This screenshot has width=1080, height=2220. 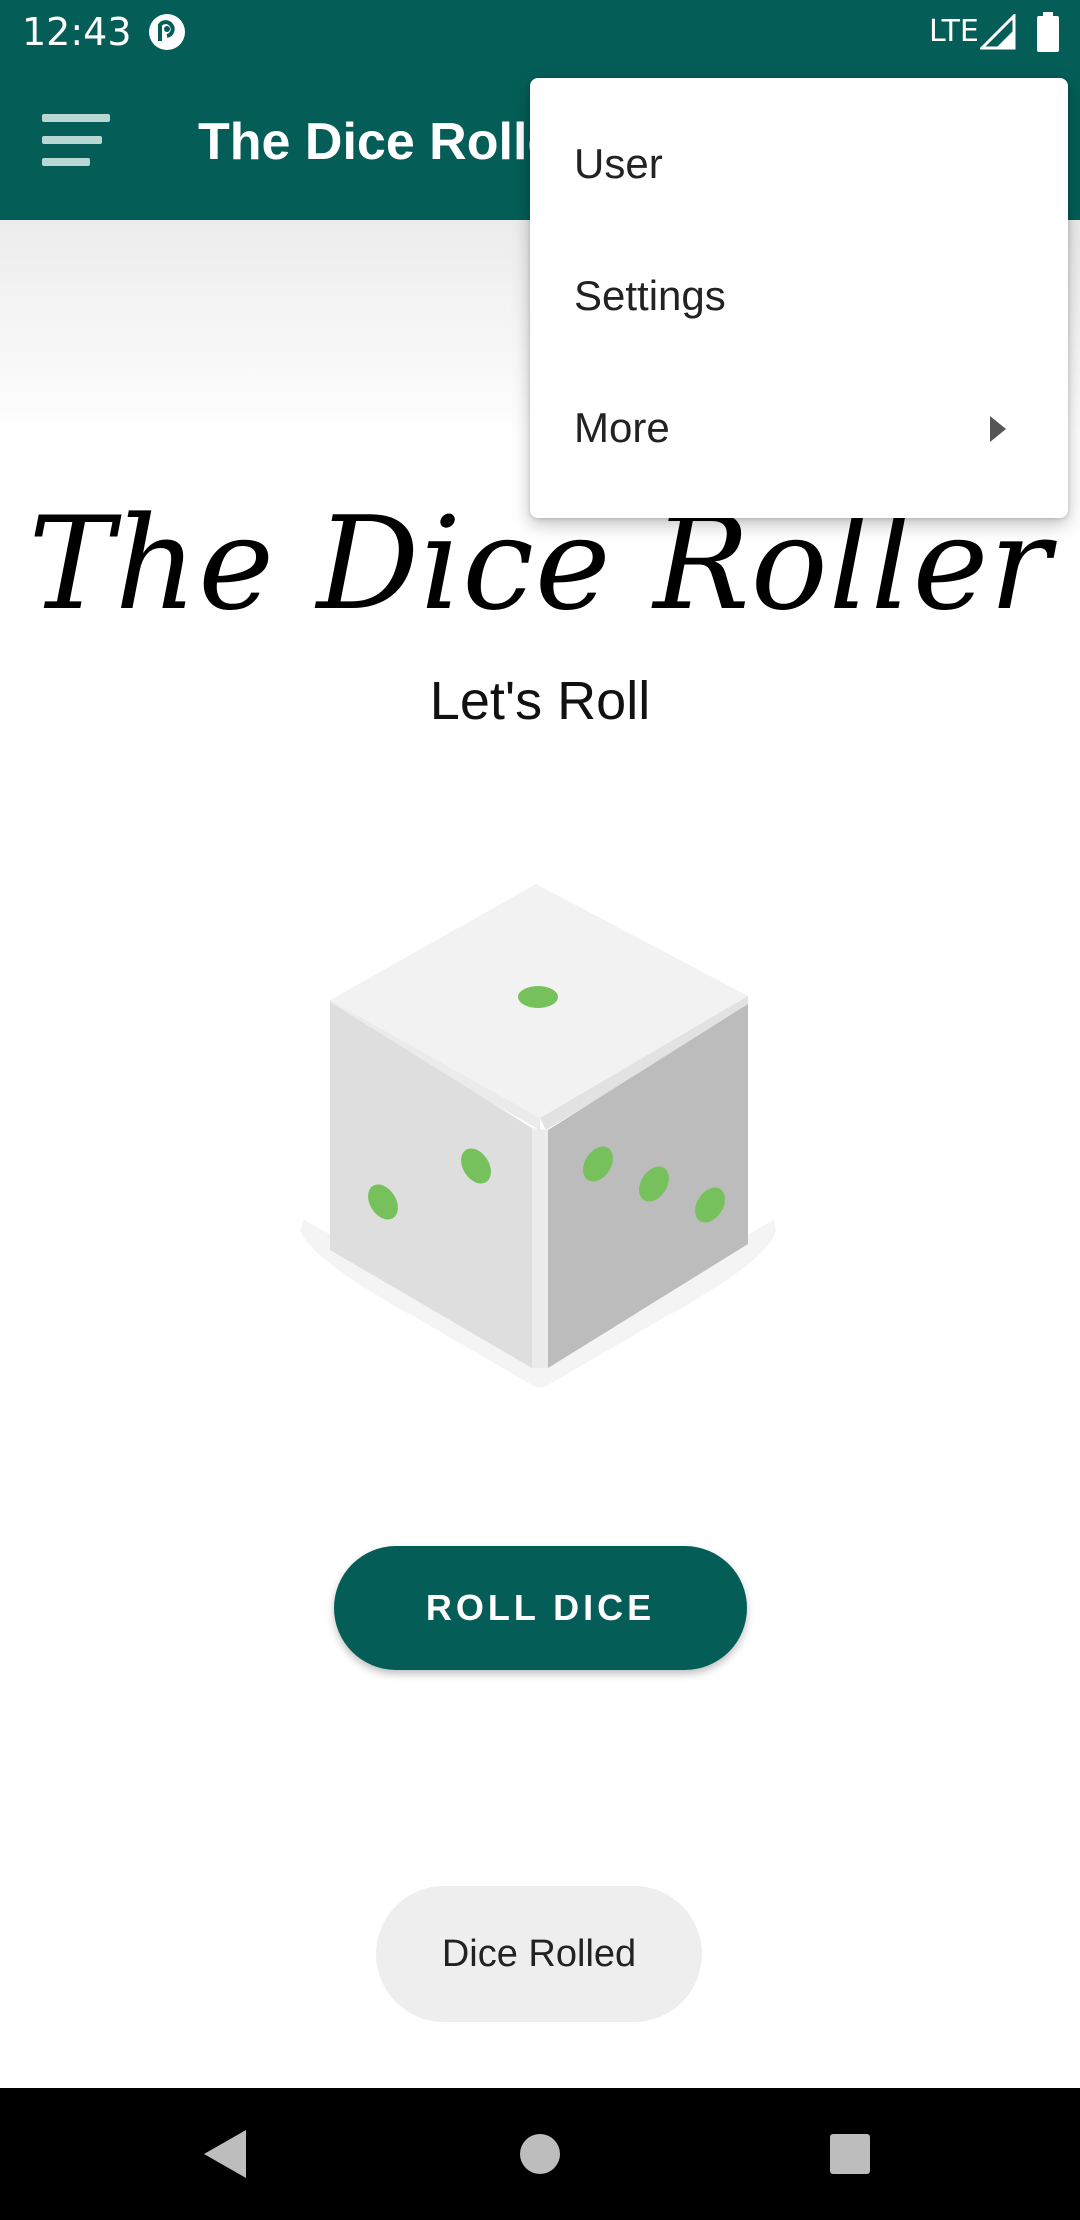 What do you see at coordinates (539, 1954) in the screenshot?
I see `toast-message: Dice Rolled` at bounding box center [539, 1954].